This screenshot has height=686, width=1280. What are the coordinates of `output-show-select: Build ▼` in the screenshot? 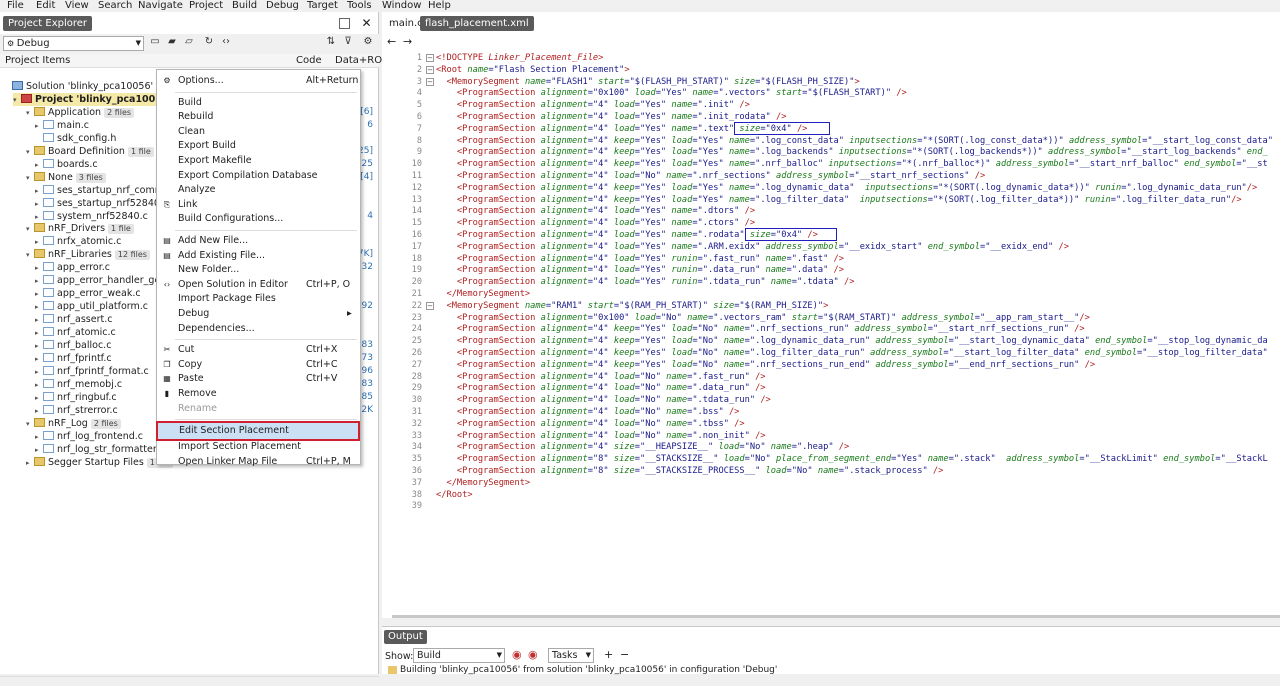 It's located at (459, 655).